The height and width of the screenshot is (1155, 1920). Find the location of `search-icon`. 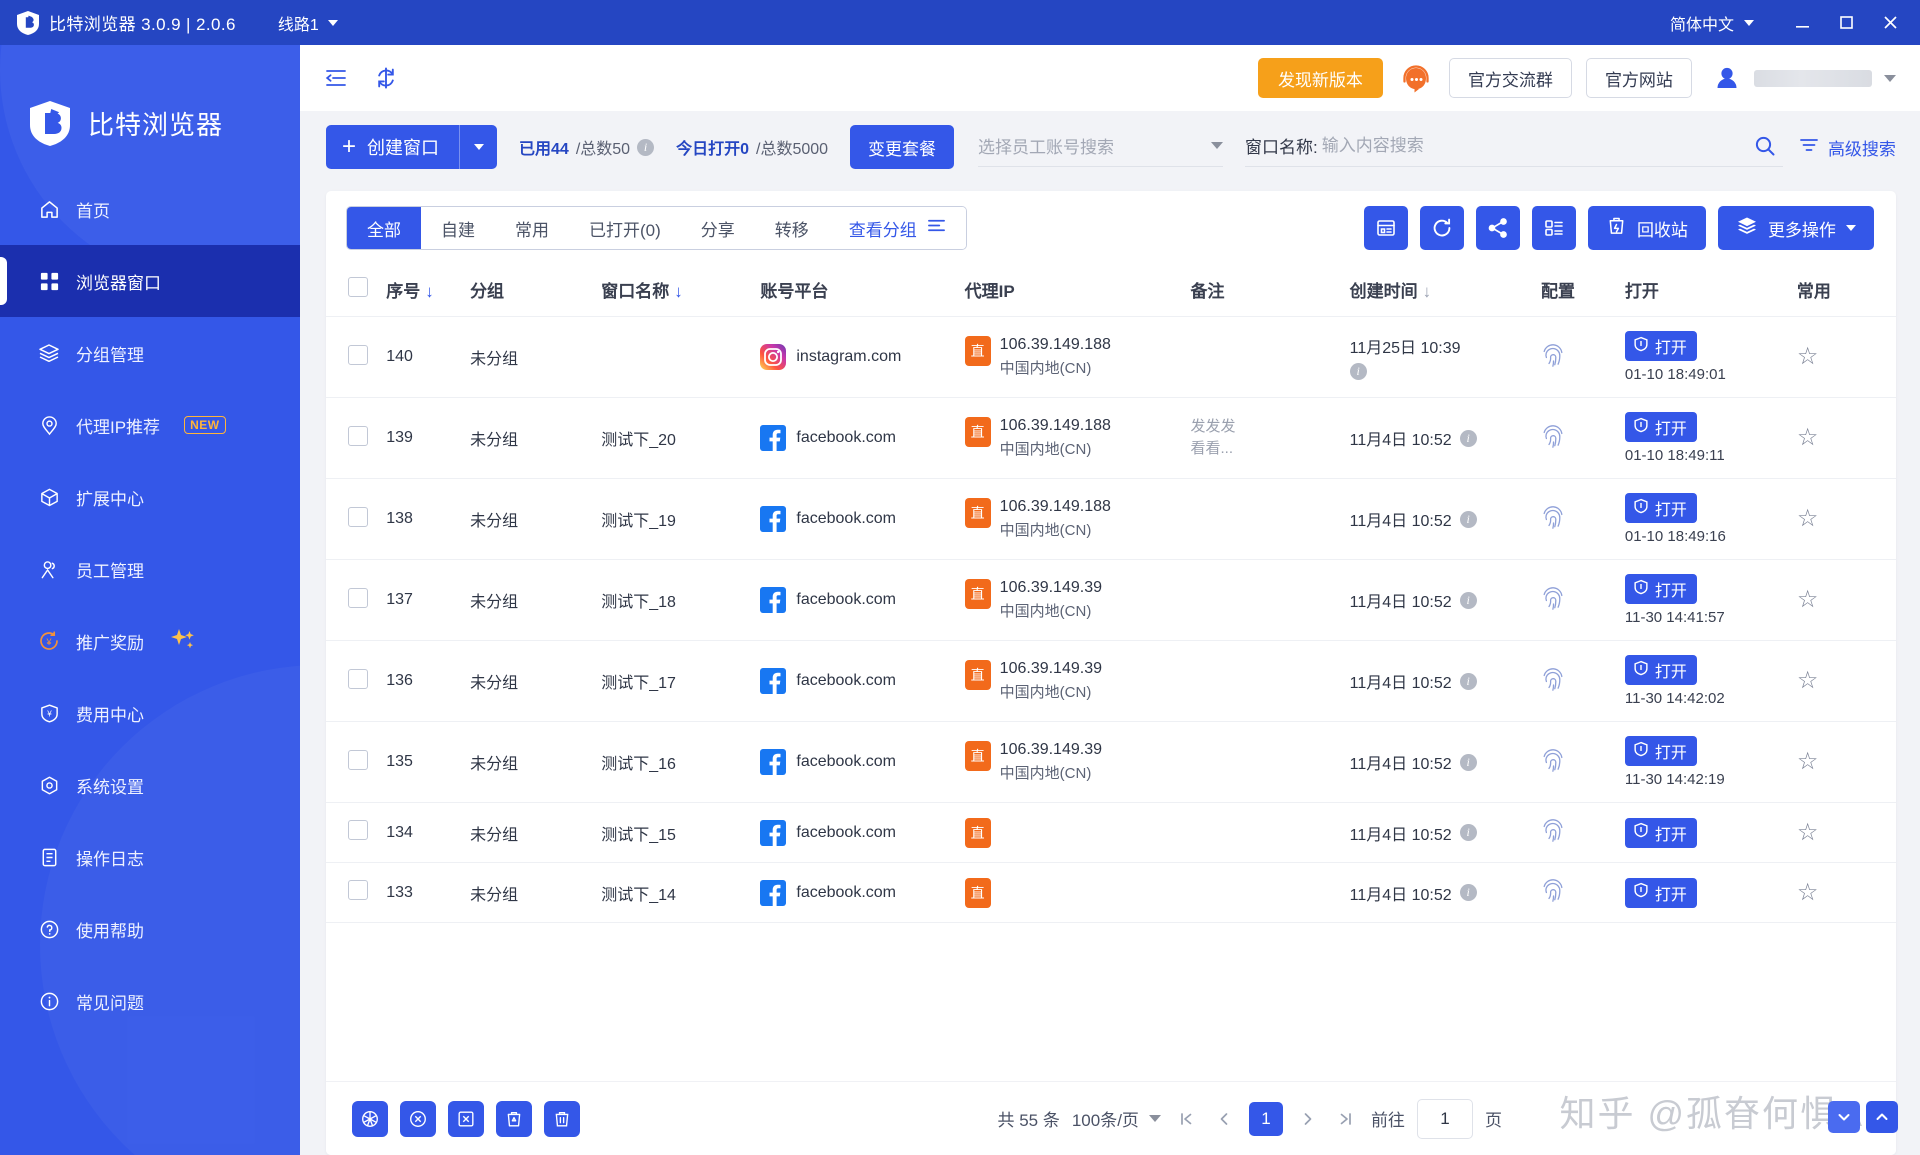

search-icon is located at coordinates (1765, 146).